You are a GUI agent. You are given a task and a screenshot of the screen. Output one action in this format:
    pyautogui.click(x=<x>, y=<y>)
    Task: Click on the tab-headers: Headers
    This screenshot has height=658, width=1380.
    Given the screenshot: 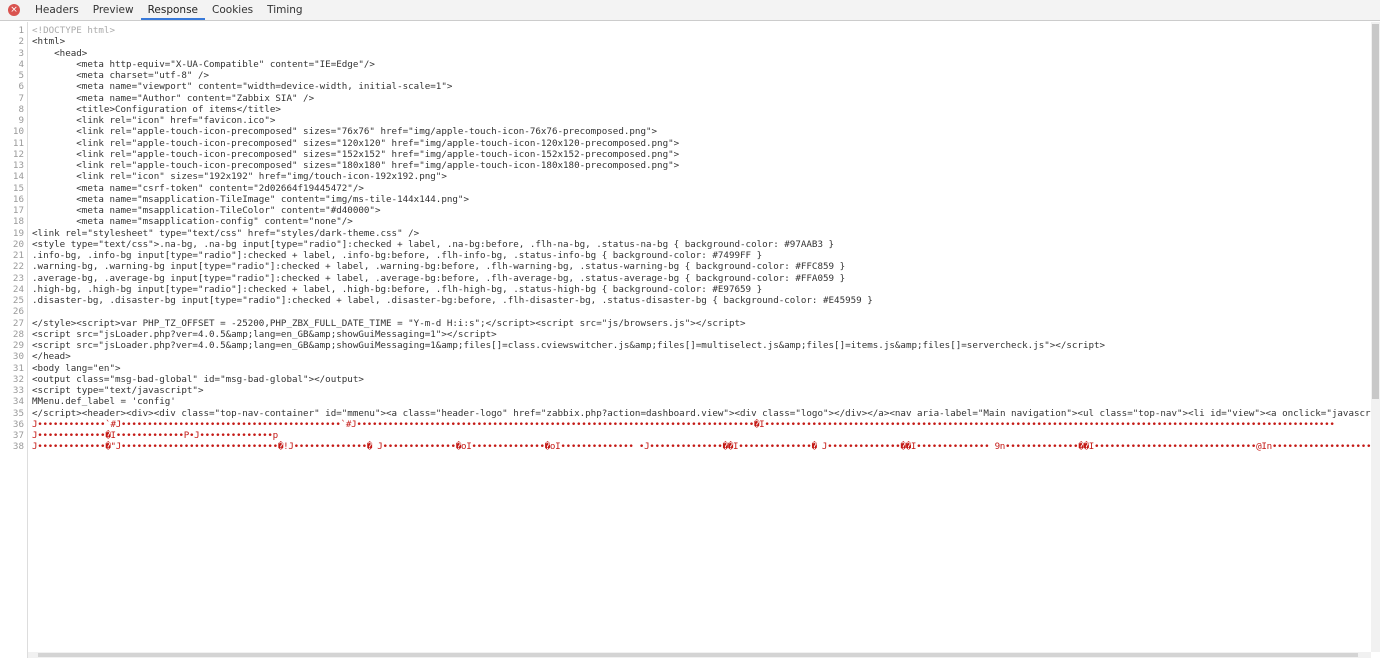 What is the action you would take?
    pyautogui.click(x=57, y=10)
    